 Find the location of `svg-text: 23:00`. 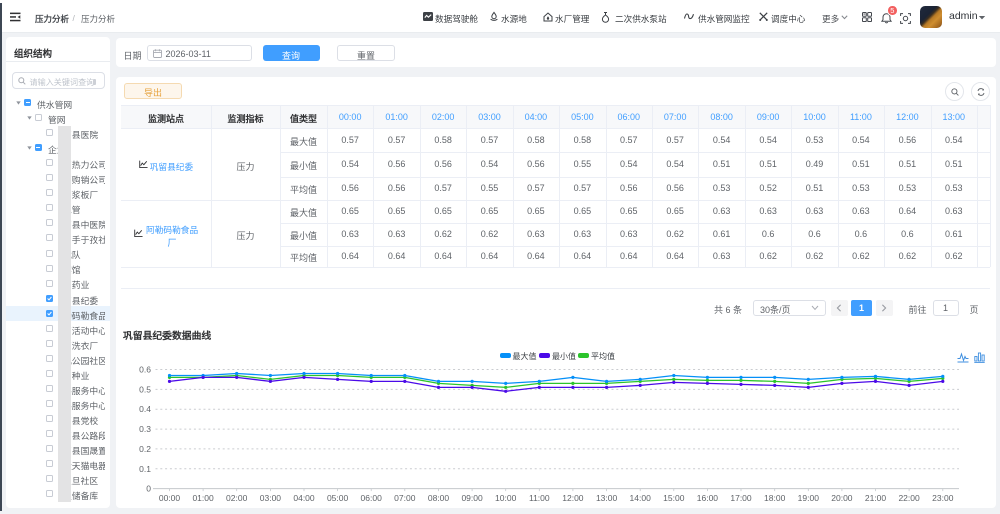

svg-text: 23:00 is located at coordinates (943, 498).